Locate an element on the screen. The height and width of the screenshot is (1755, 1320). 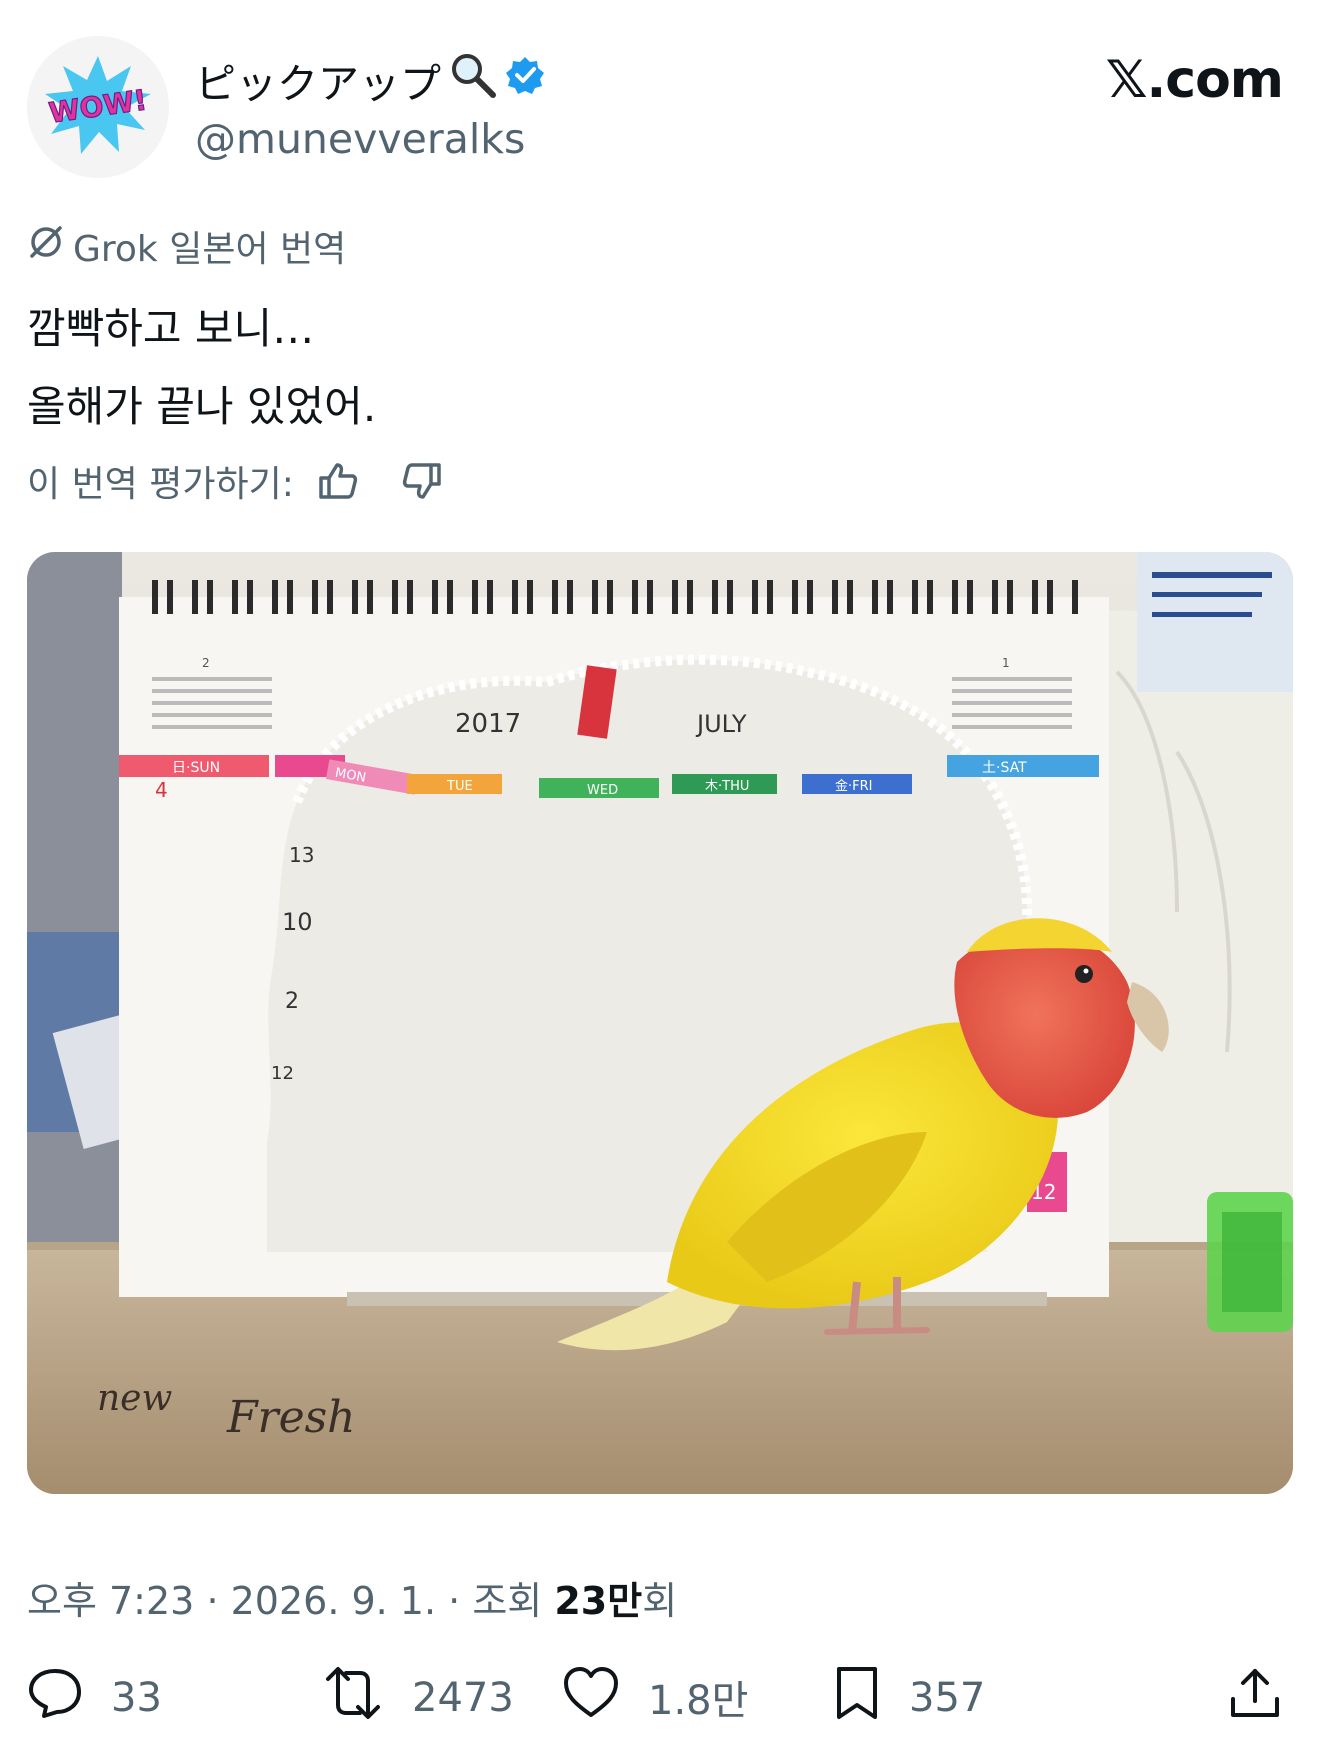
reply-count: 33 is located at coordinates (136, 1698).